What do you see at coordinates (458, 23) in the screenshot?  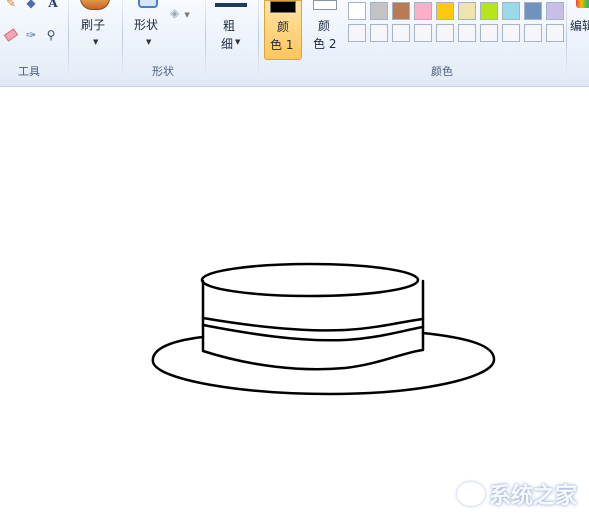 I see `color-palette` at bounding box center [458, 23].